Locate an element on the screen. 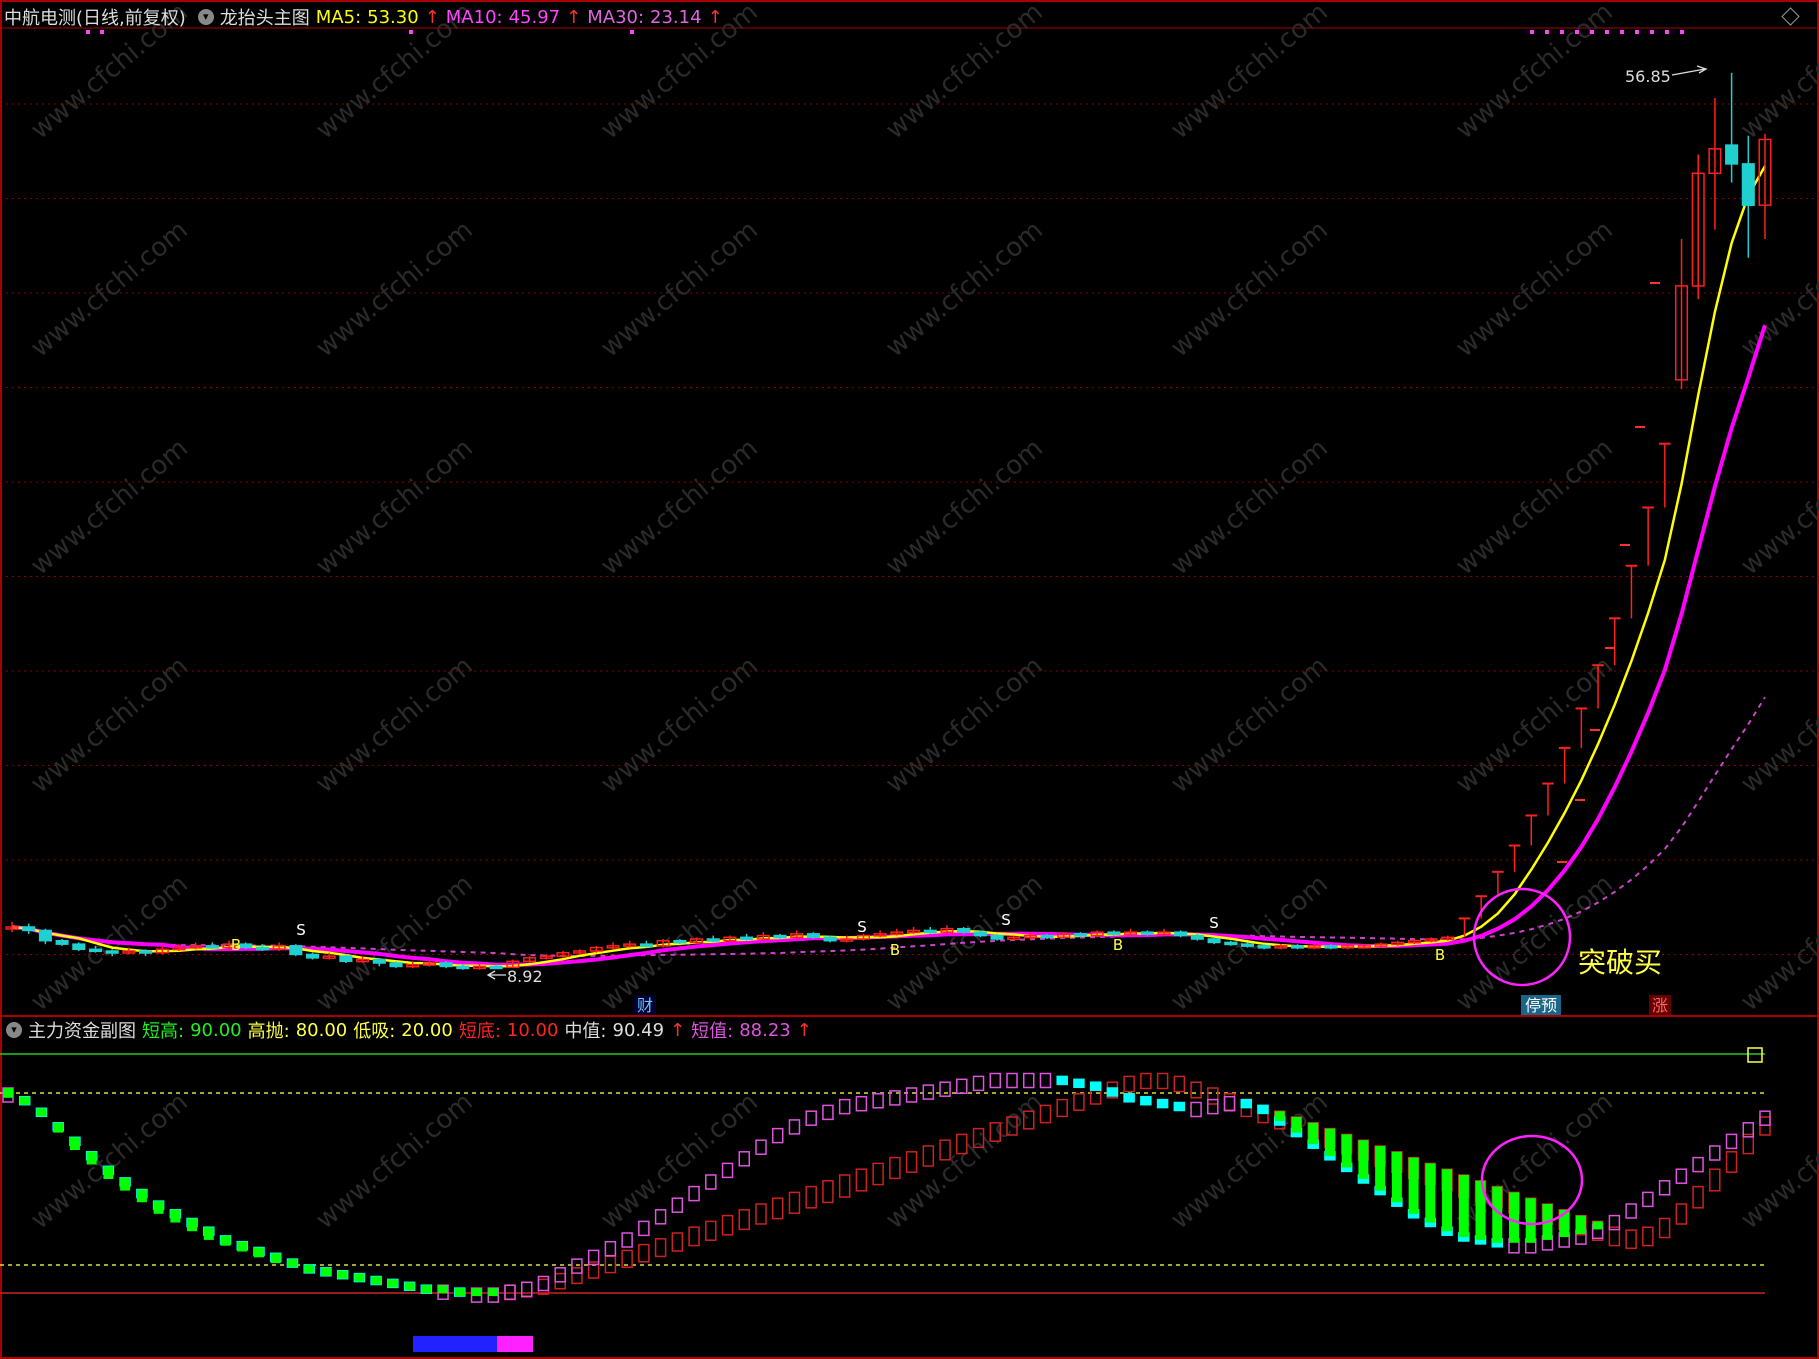 This screenshot has width=1819, height=1359. sub-indicator-toggle-icon: ▾ is located at coordinates (14, 1030).